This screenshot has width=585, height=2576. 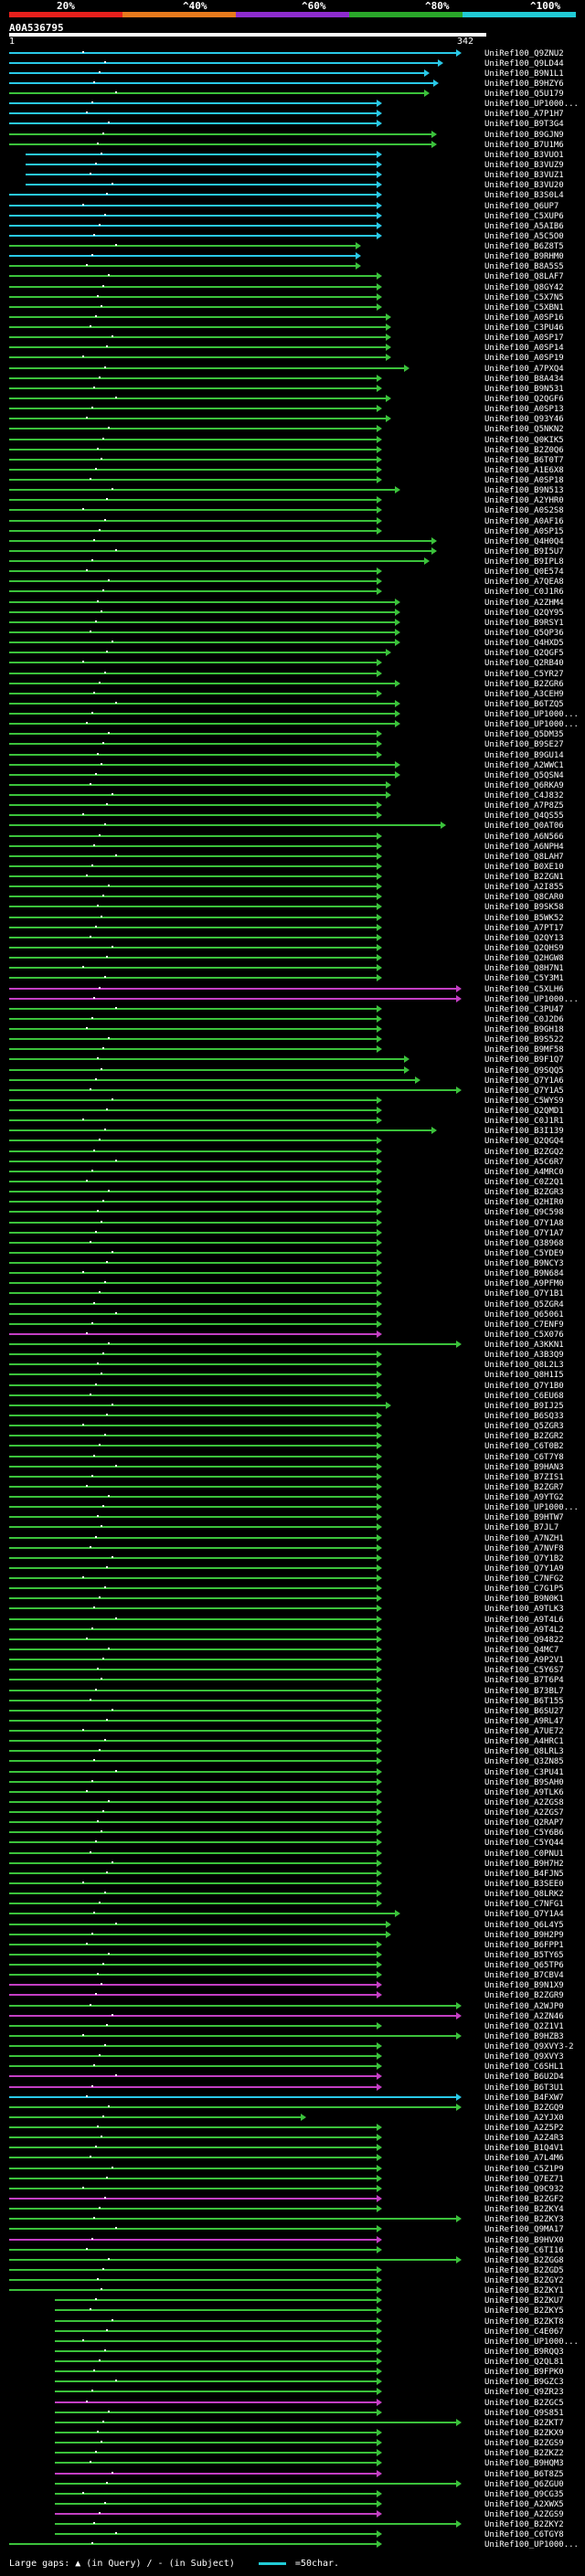 What do you see at coordinates (286, 1772) in the screenshot?
I see `hit-row: UniRef100_C3PU41` at bounding box center [286, 1772].